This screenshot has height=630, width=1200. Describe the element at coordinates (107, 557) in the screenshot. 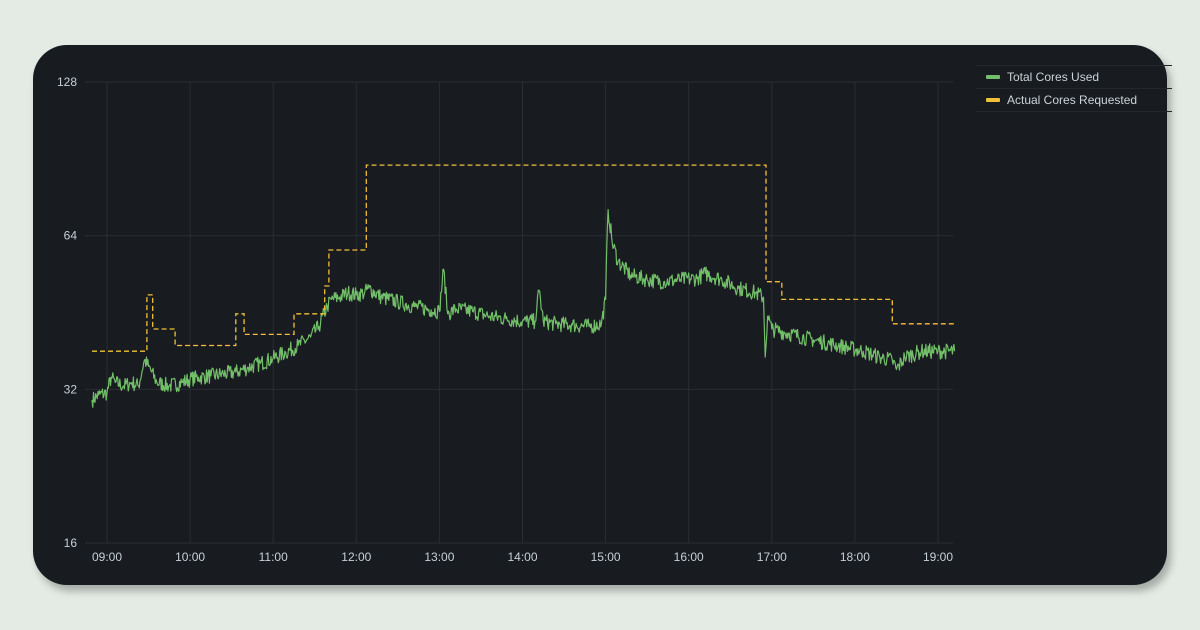

I see `x-tick-label: 09:00` at that location.